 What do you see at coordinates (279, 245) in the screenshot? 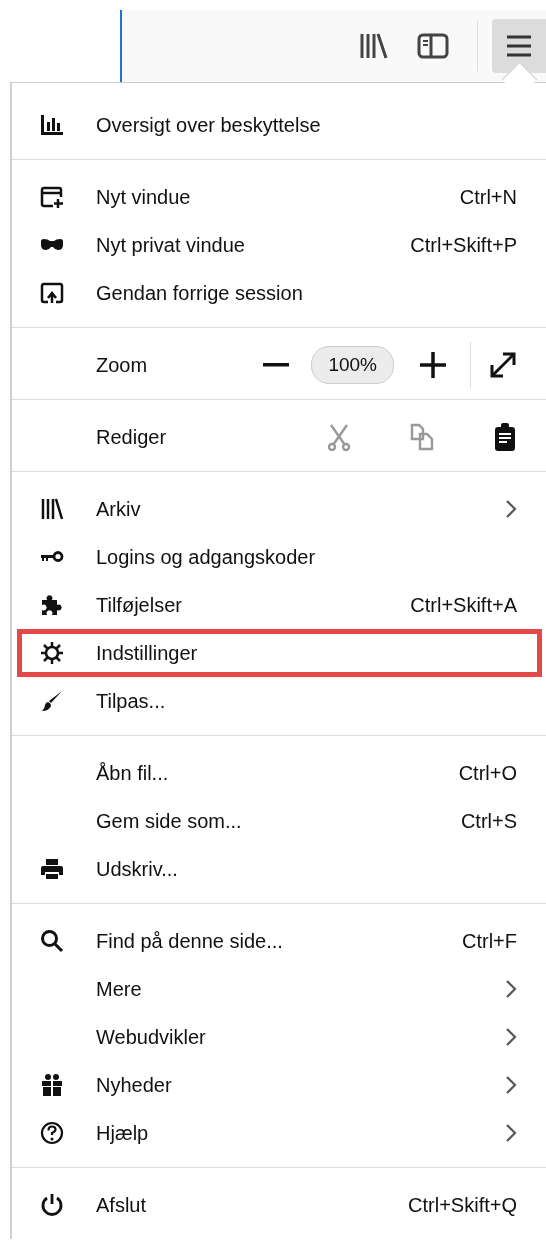
I see `menu-item: Nyt privat vindue Ctrl+Skift+P` at bounding box center [279, 245].